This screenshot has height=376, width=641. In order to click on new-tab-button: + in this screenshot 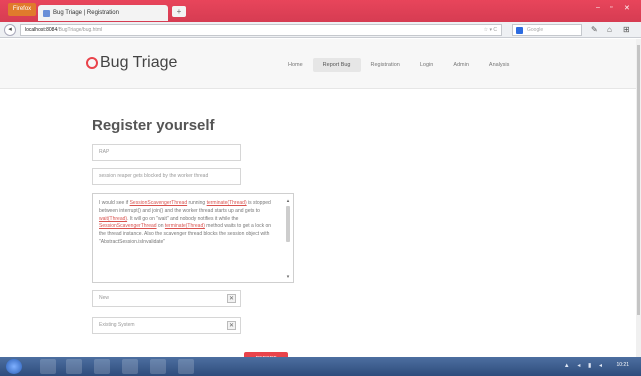, I will do `click(179, 11)`.